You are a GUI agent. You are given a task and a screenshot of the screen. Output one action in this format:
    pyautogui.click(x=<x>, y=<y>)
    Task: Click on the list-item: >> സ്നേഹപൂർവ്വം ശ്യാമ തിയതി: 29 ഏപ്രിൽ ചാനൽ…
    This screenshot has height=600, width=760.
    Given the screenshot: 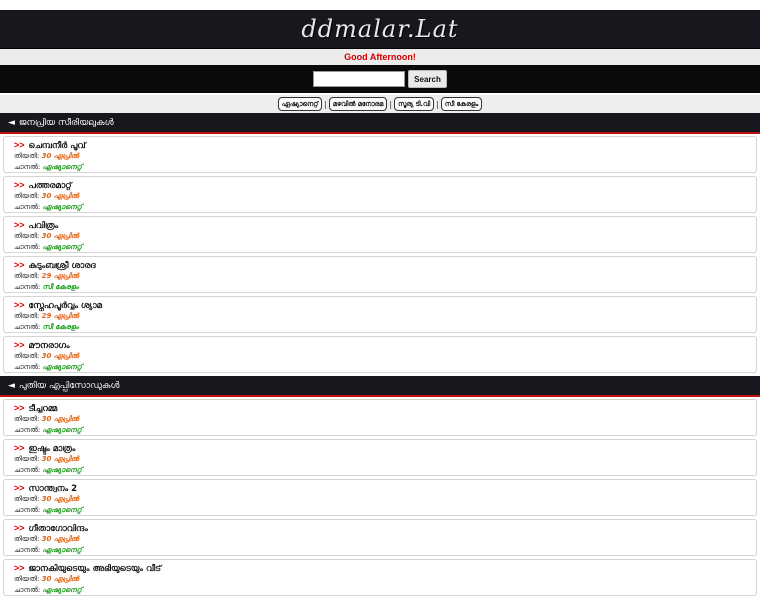 What is the action you would take?
    pyautogui.click(x=380, y=314)
    